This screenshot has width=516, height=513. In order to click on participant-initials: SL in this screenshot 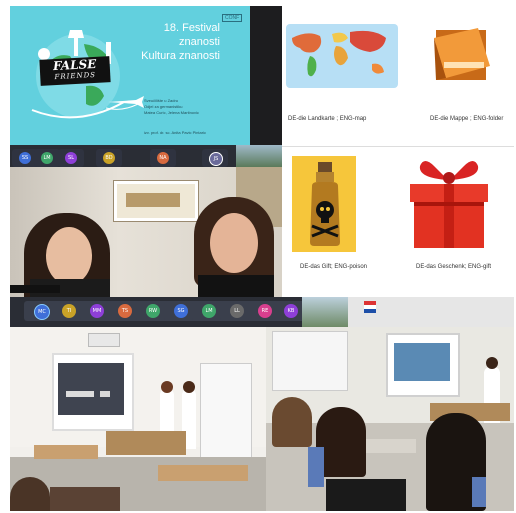, I will do `click(71, 158)`.